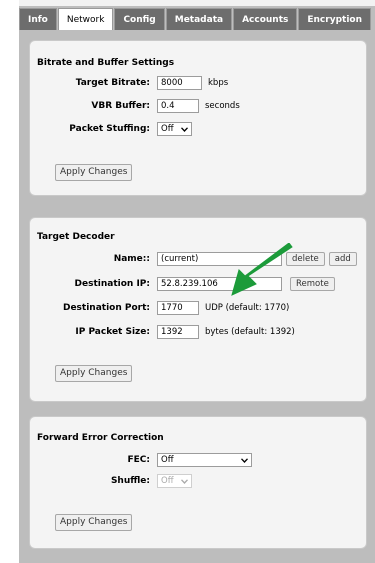 The image size is (375, 563). I want to click on vbr-buffer-unit: seconds, so click(222, 106).